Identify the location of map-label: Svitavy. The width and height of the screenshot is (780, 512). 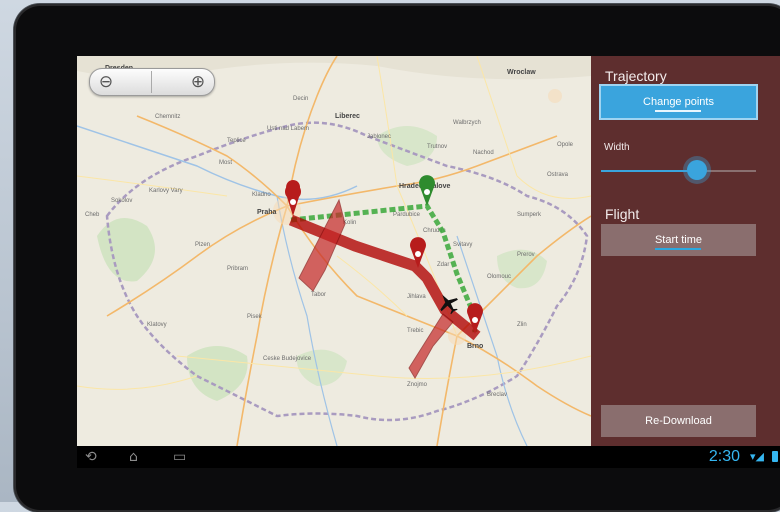
(462, 245).